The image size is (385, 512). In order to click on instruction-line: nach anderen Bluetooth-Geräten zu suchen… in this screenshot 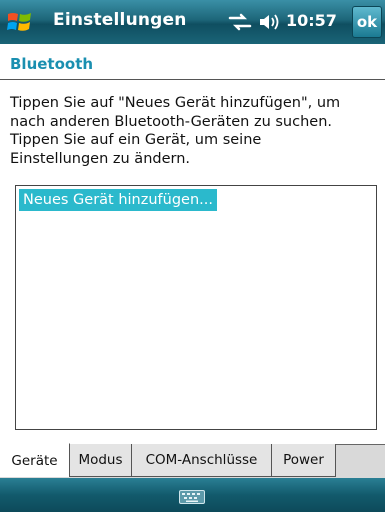, I will do `click(171, 121)`.